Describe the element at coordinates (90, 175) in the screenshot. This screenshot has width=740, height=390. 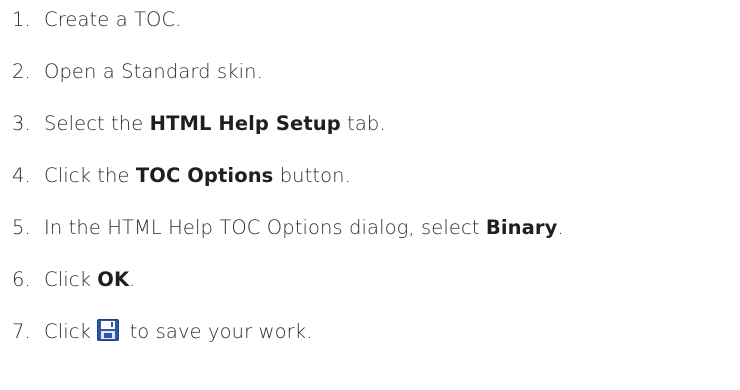
I see `step-text: Click the` at that location.